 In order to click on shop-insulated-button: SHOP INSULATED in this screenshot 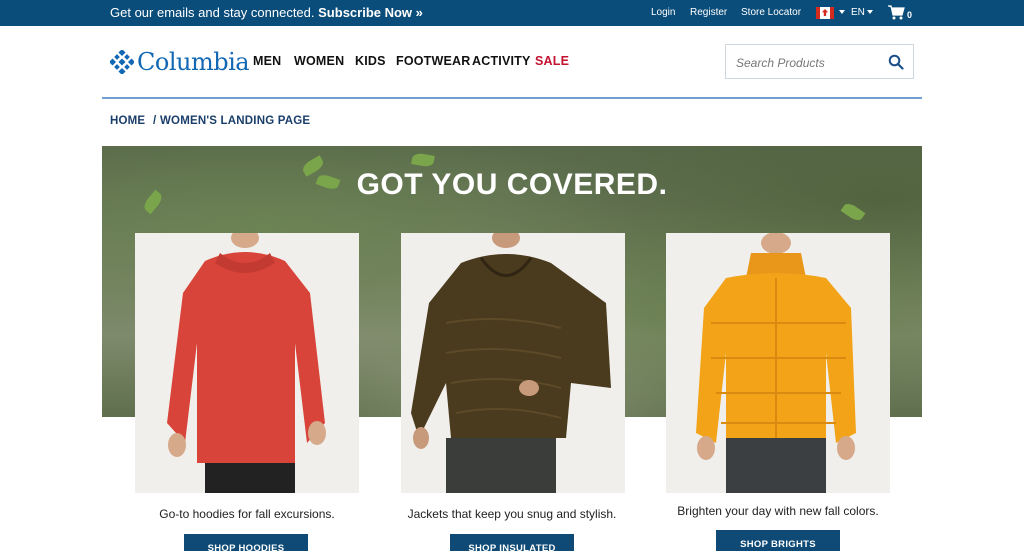, I will do `click(512, 542)`.